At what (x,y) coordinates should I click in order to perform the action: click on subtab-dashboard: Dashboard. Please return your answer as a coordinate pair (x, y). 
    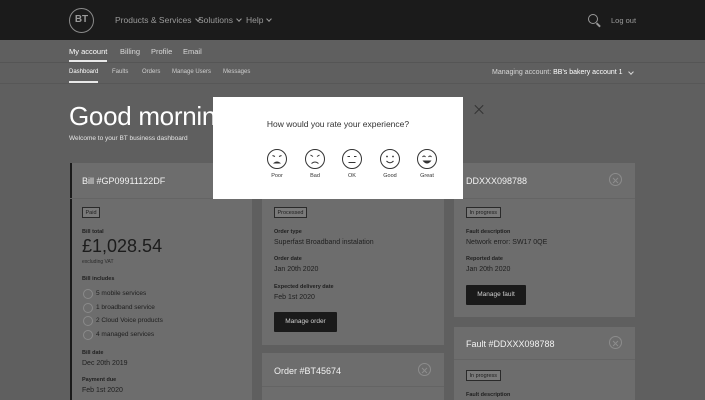
    Looking at the image, I should click on (84, 76).